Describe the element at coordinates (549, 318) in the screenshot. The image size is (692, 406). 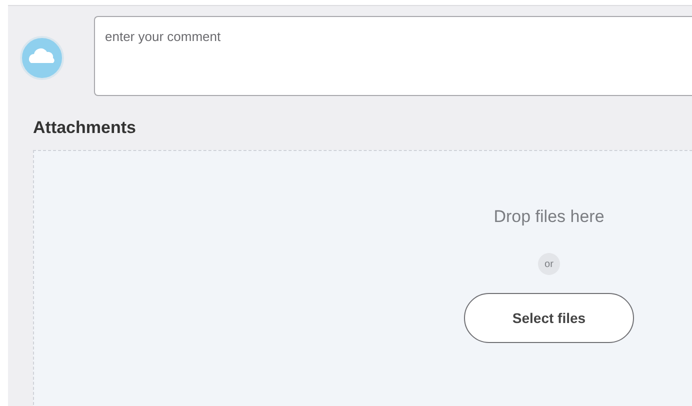
I see `select-files-button: Select files` at that location.